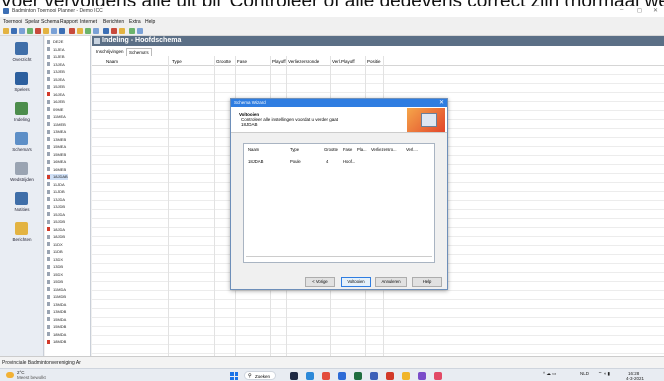 The height and width of the screenshot is (381, 664). I want to click on results-icon, so click(114, 31).